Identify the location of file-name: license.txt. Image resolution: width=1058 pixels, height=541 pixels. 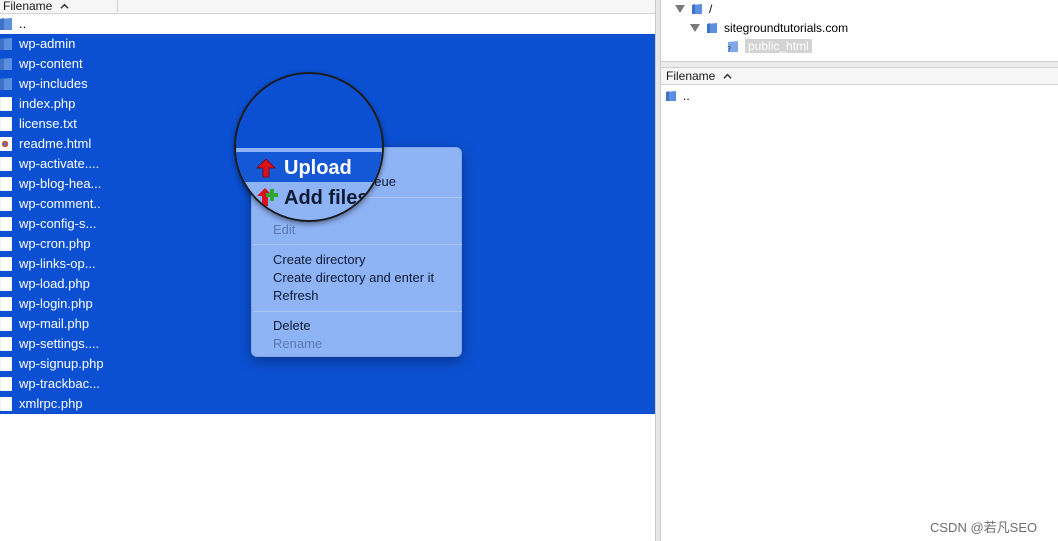
(48, 123).